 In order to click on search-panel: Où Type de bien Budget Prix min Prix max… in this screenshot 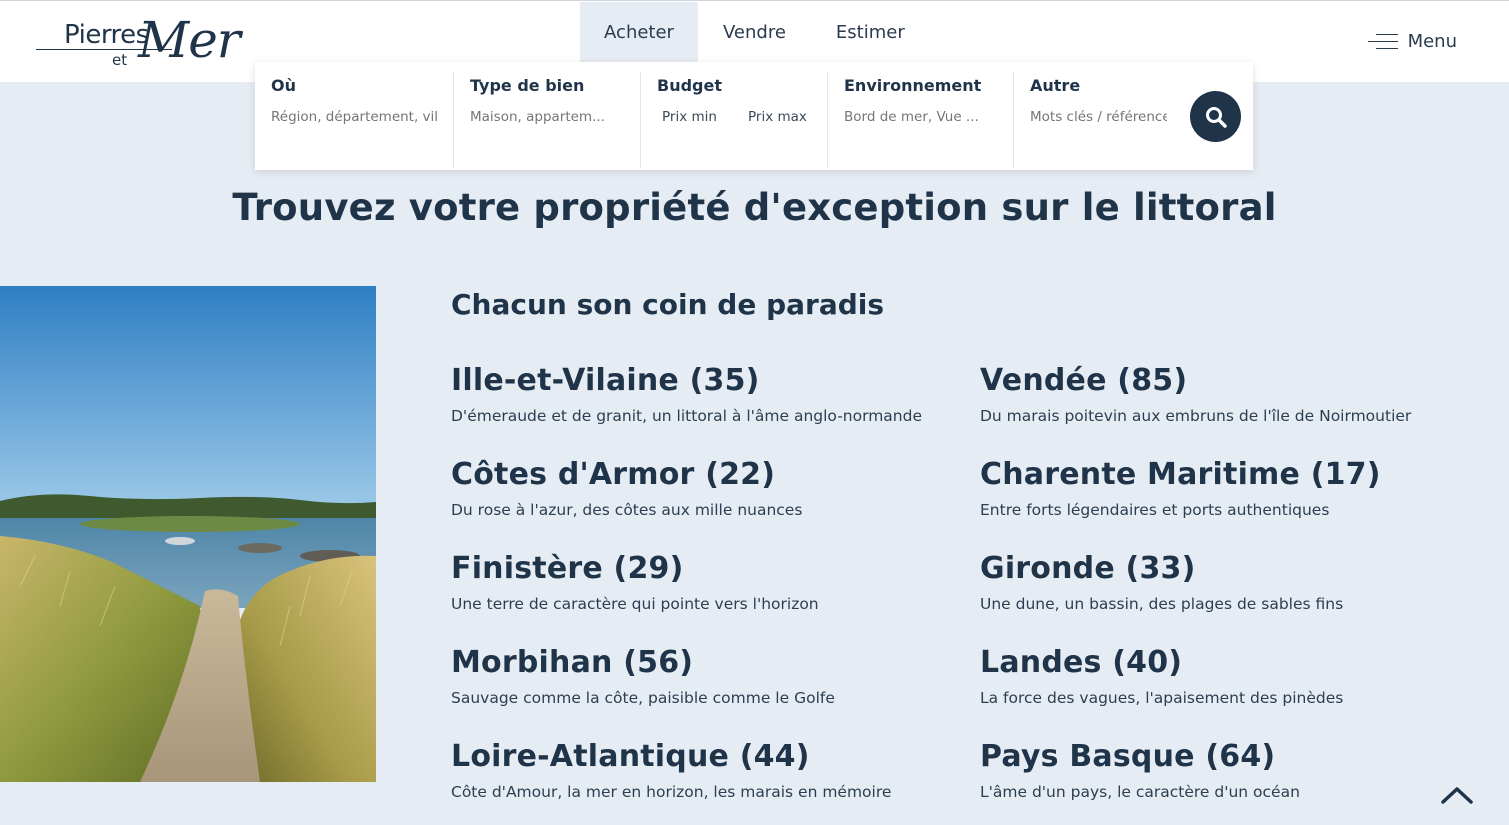, I will do `click(754, 116)`.